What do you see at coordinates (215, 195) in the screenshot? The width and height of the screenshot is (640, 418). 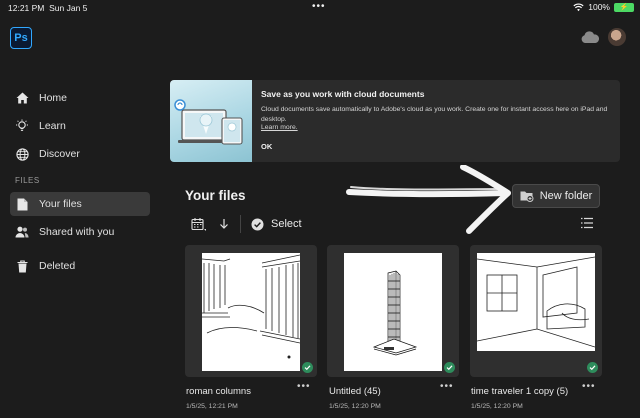 I see `page-title: Your files` at bounding box center [215, 195].